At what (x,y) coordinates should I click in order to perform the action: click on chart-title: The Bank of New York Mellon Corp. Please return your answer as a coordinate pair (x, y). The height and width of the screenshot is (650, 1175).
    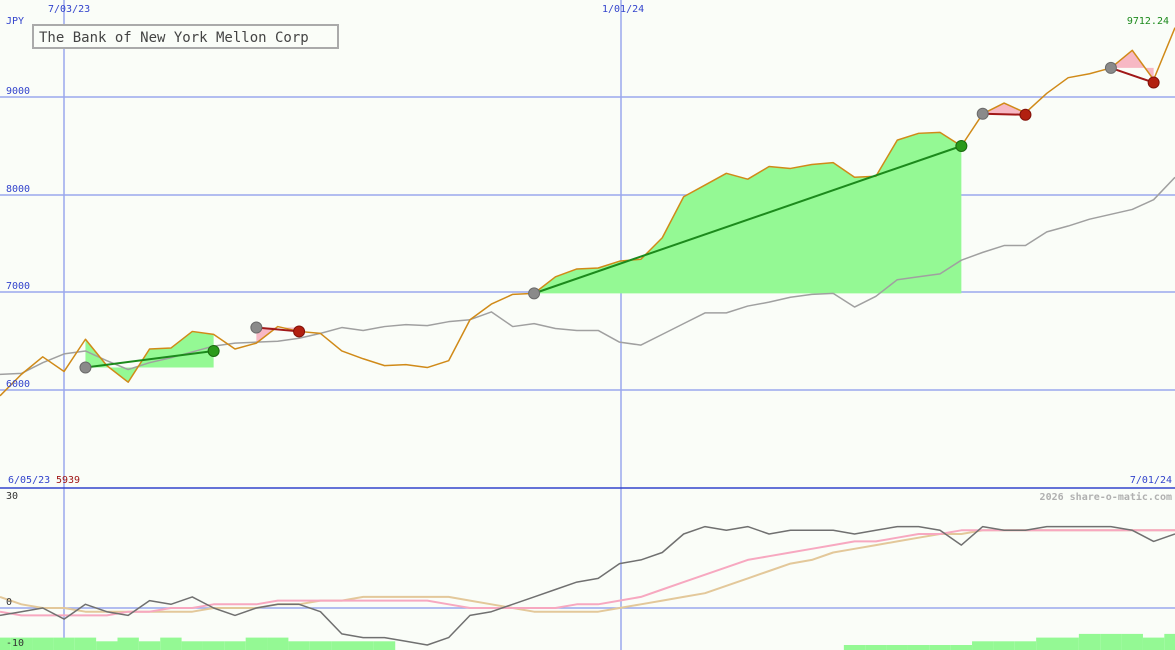
    Looking at the image, I should click on (174, 38).